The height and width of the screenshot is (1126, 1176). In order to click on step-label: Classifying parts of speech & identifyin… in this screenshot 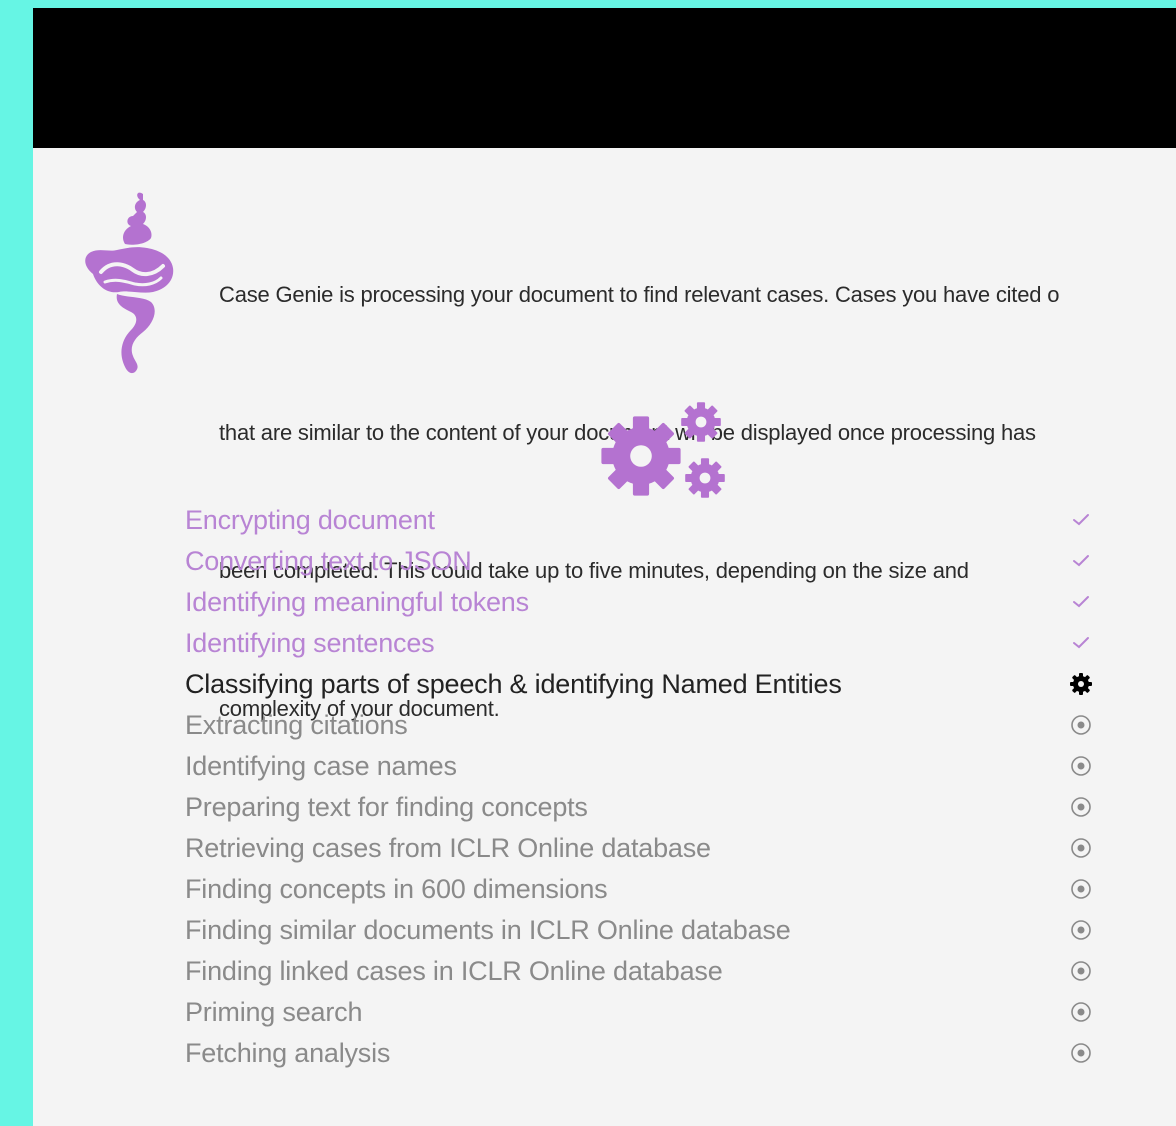, I will do `click(513, 684)`.